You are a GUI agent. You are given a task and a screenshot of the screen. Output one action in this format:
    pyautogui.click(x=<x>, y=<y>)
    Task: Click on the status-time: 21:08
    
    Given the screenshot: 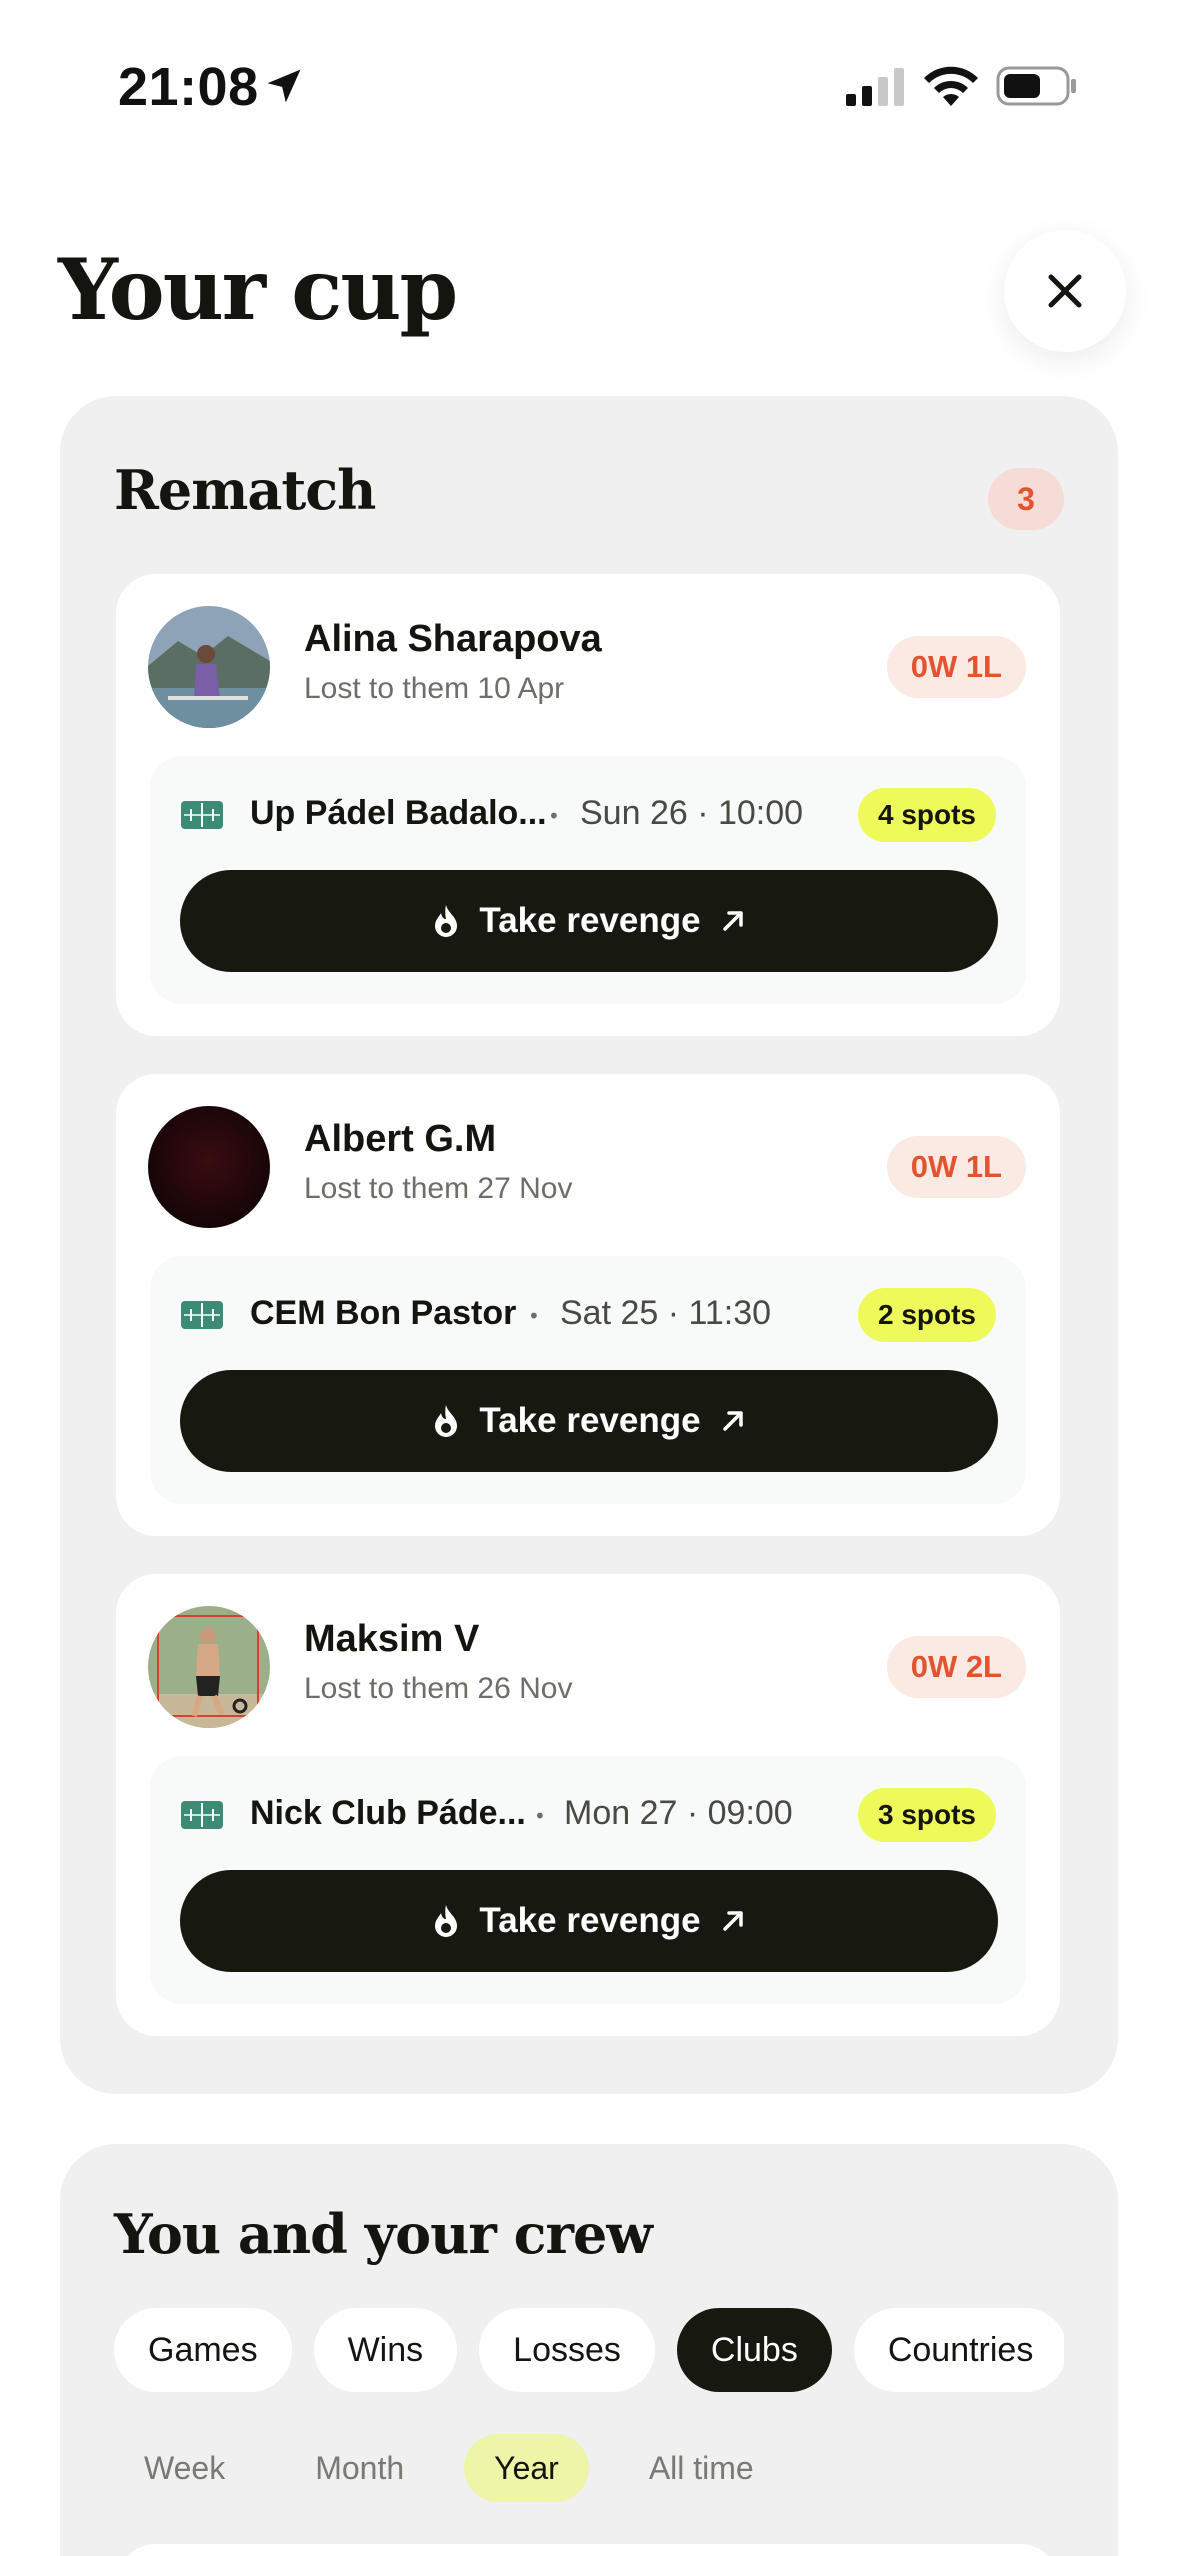 What is the action you would take?
    pyautogui.click(x=188, y=87)
    